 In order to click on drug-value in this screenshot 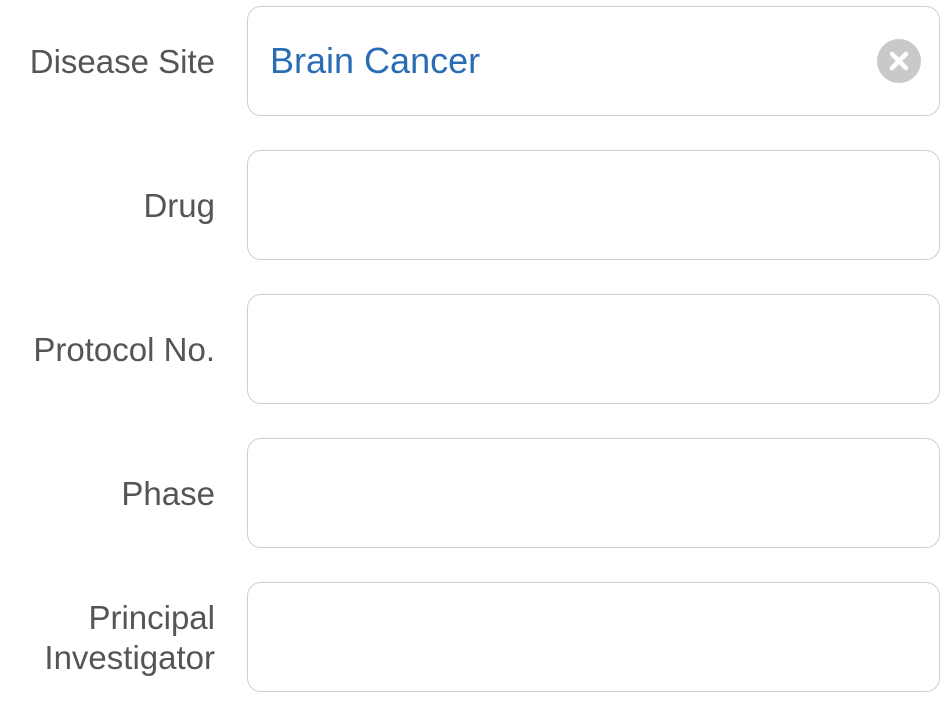, I will do `click(560, 205)`.